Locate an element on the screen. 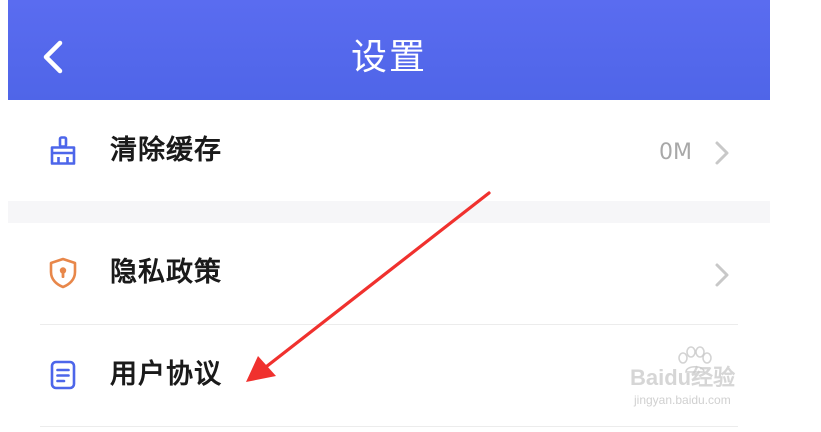 The height and width of the screenshot is (432, 821). watermark: Baidu经验 jingyan.baidu.com is located at coordinates (708, 381).